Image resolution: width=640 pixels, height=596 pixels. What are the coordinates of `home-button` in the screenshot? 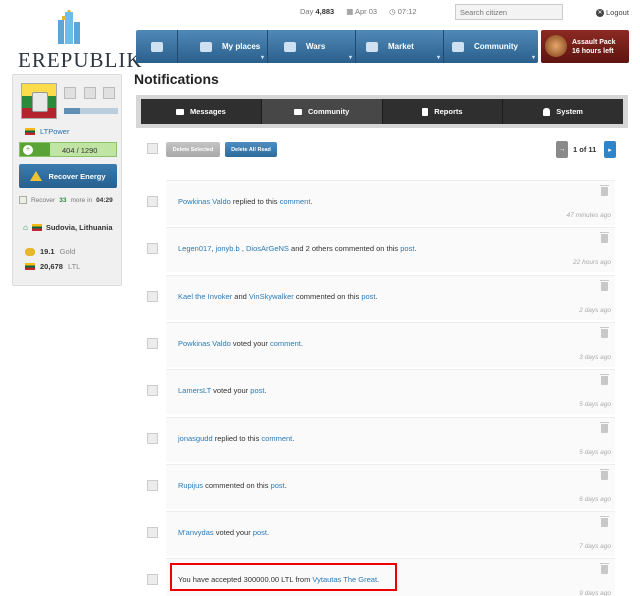 It's located at (157, 46).